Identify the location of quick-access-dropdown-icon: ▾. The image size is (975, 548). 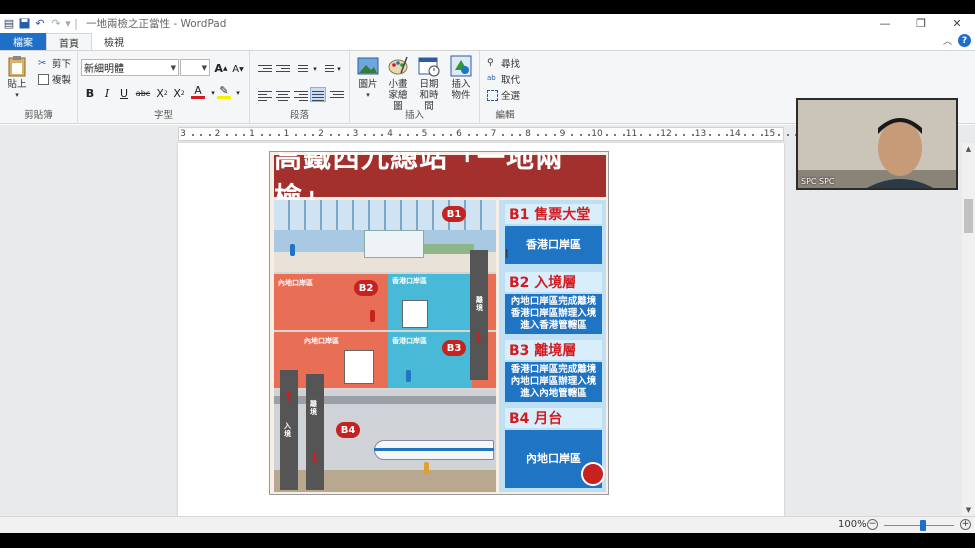
(68, 24).